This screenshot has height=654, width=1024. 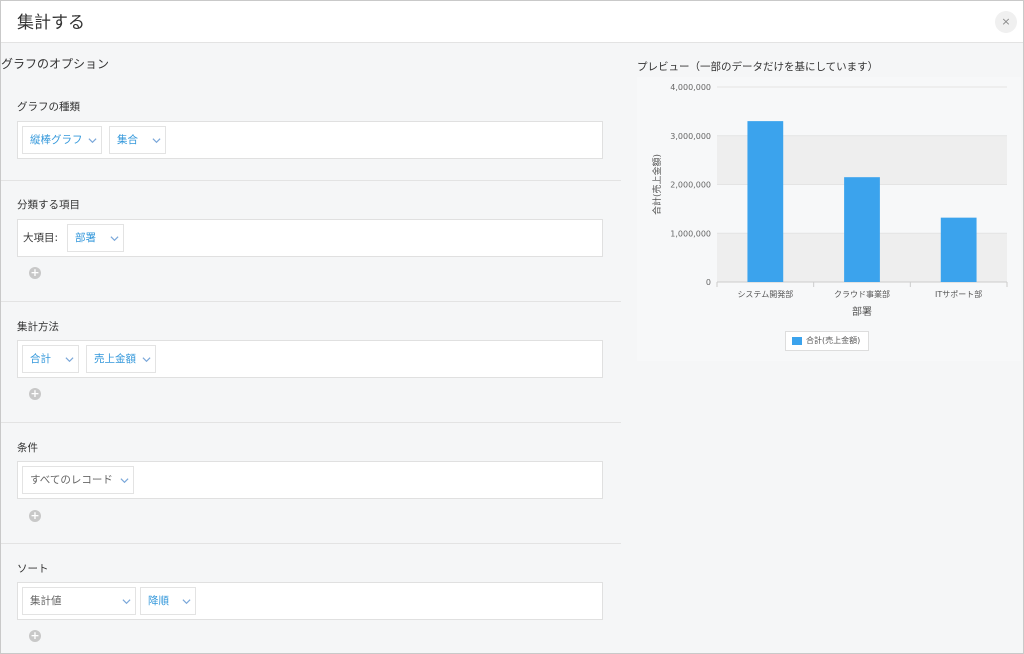 What do you see at coordinates (40, 359) in the screenshot?
I see `aggregation-method-value: 合計` at bounding box center [40, 359].